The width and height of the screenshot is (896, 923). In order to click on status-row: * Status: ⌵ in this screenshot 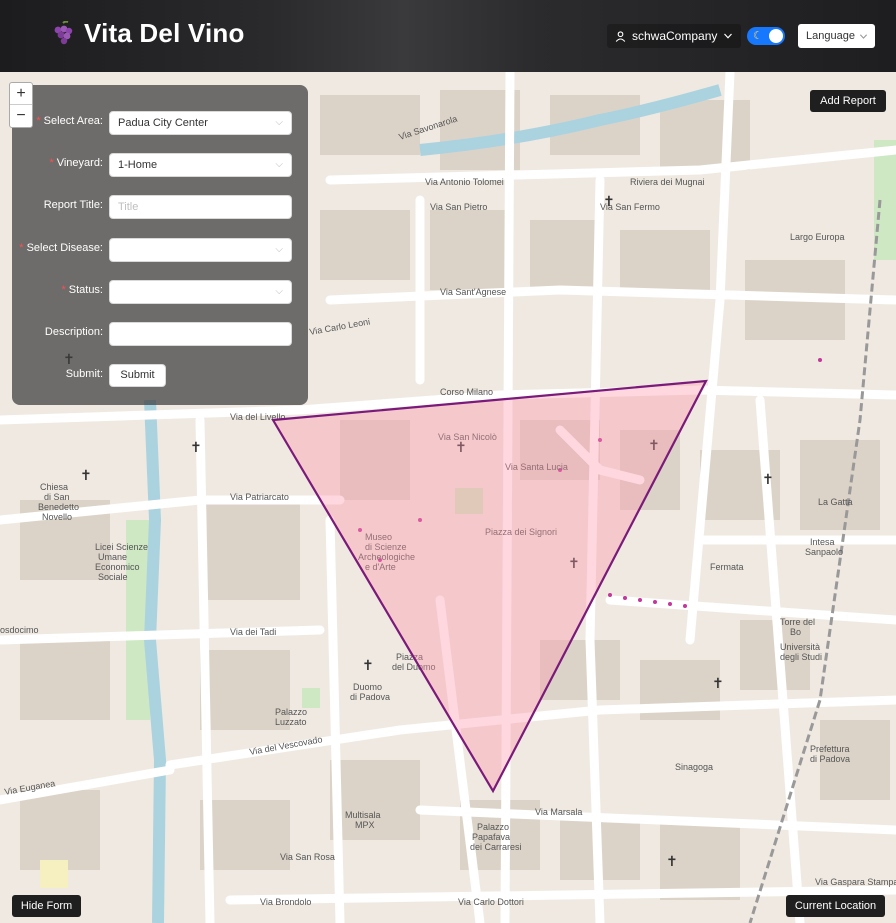, I will do `click(160, 292)`.